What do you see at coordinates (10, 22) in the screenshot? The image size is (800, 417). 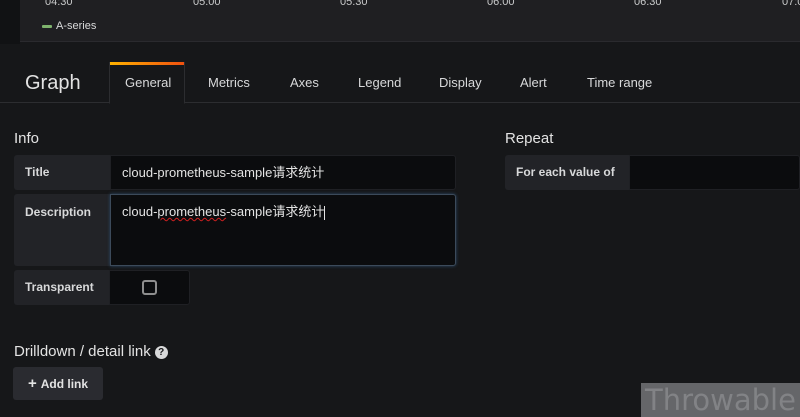 I see `sidebar-edge` at bounding box center [10, 22].